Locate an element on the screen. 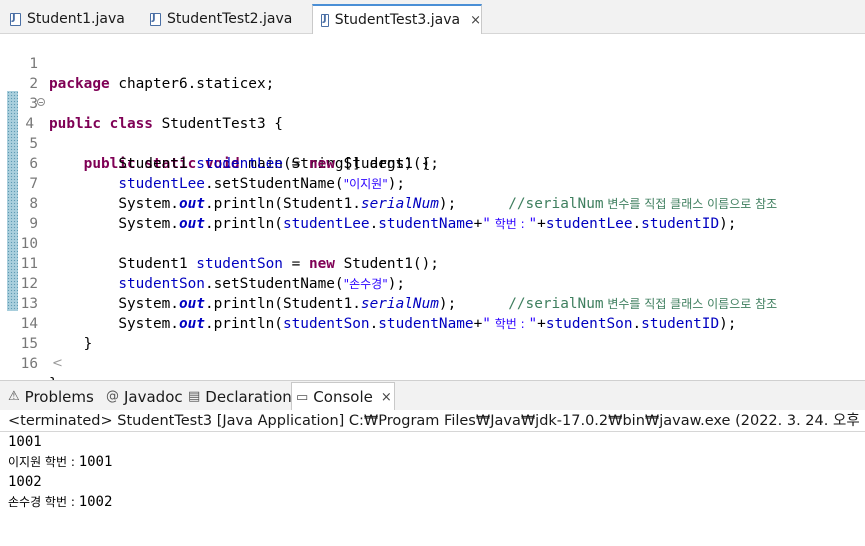 This screenshot has width=865, height=546. javadoc-icon: @ is located at coordinates (112, 396).